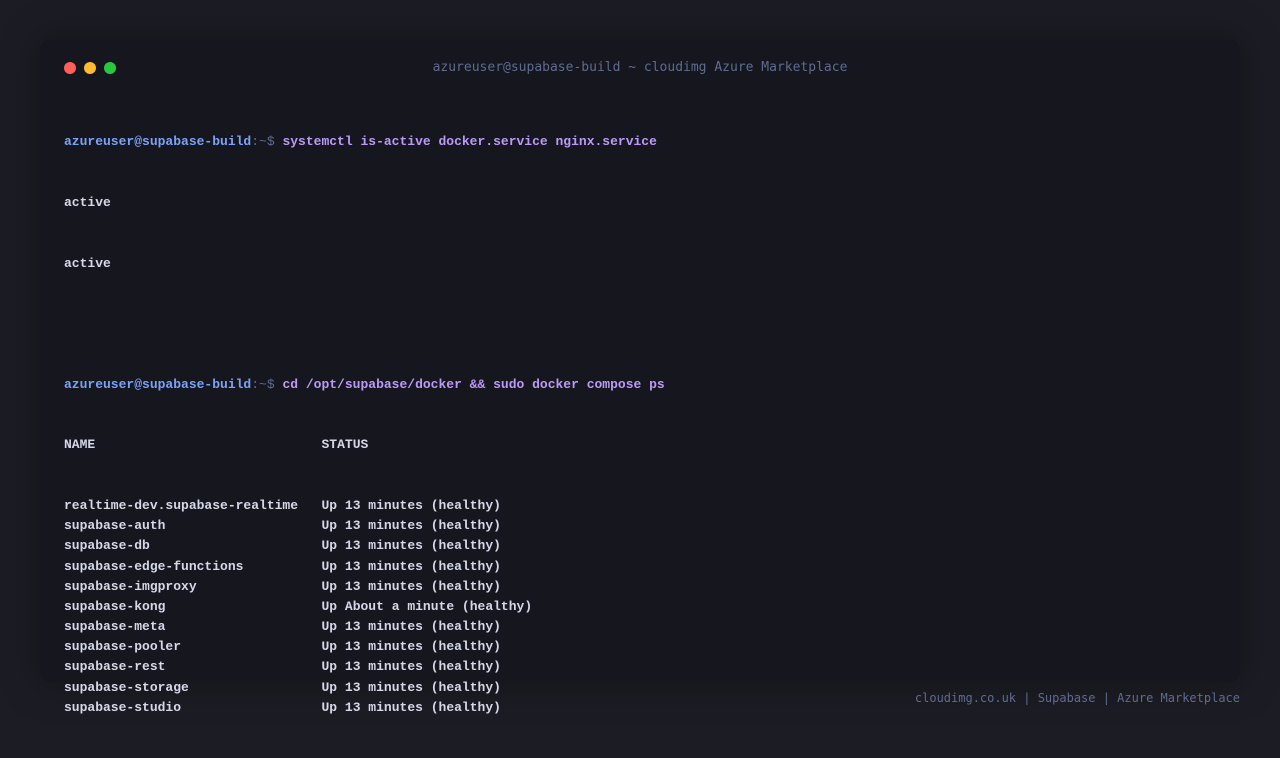 The image size is (1280, 758). Describe the element at coordinates (115, 606) in the screenshot. I see `container-name: supabase-kong` at that location.